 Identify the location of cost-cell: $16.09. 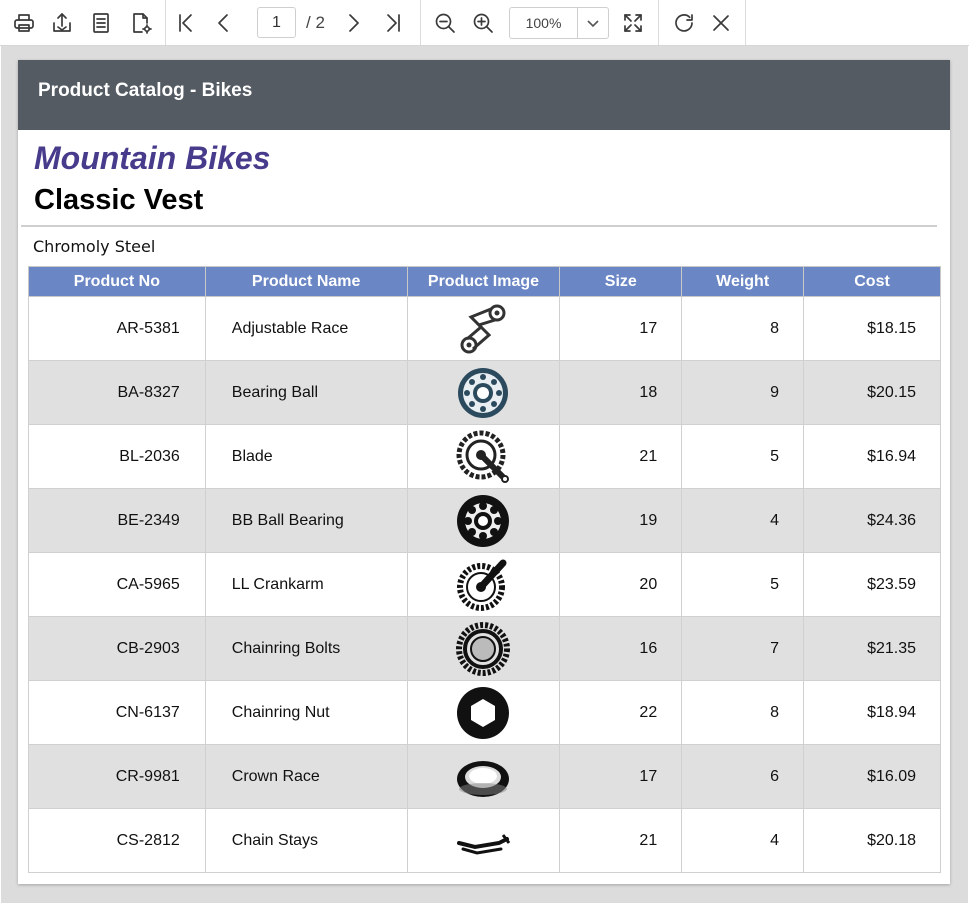
(872, 776).